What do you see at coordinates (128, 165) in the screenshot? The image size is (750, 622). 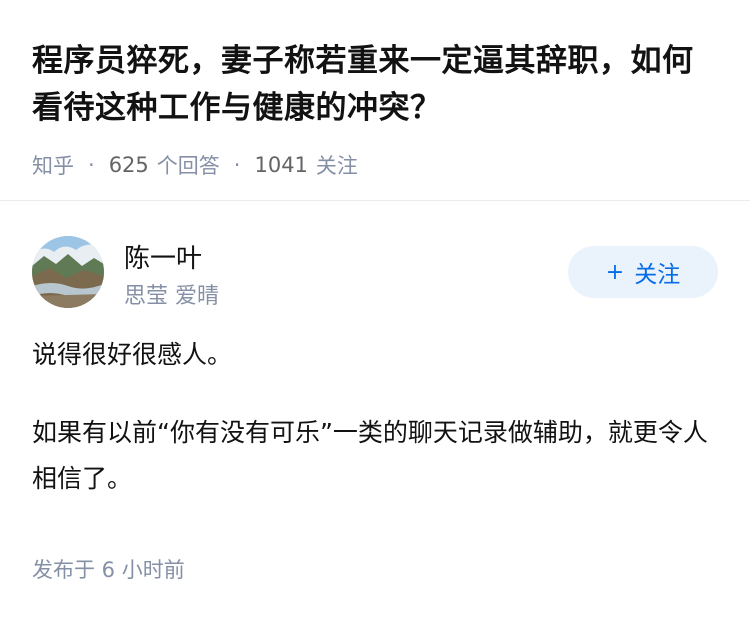 I see `answer-count: 625` at bounding box center [128, 165].